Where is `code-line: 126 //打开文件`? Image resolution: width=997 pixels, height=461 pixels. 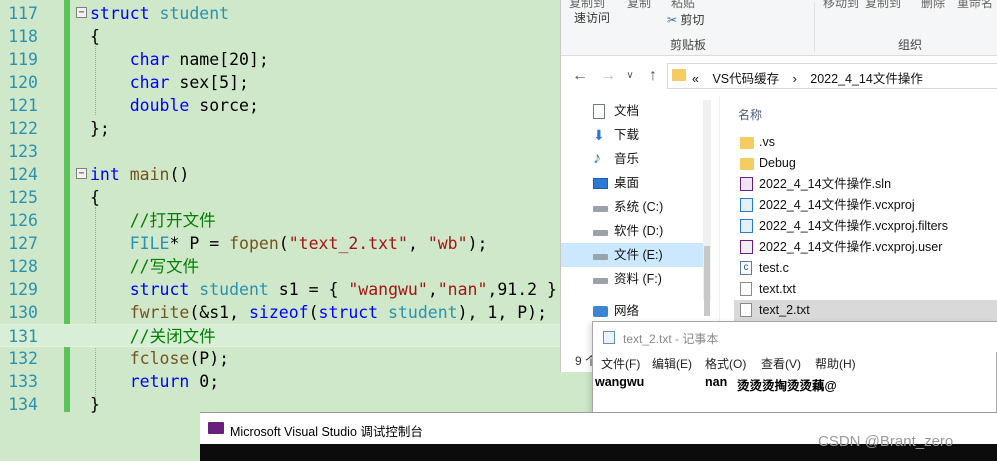 code-line: 126 //打开文件 is located at coordinates (300, 220).